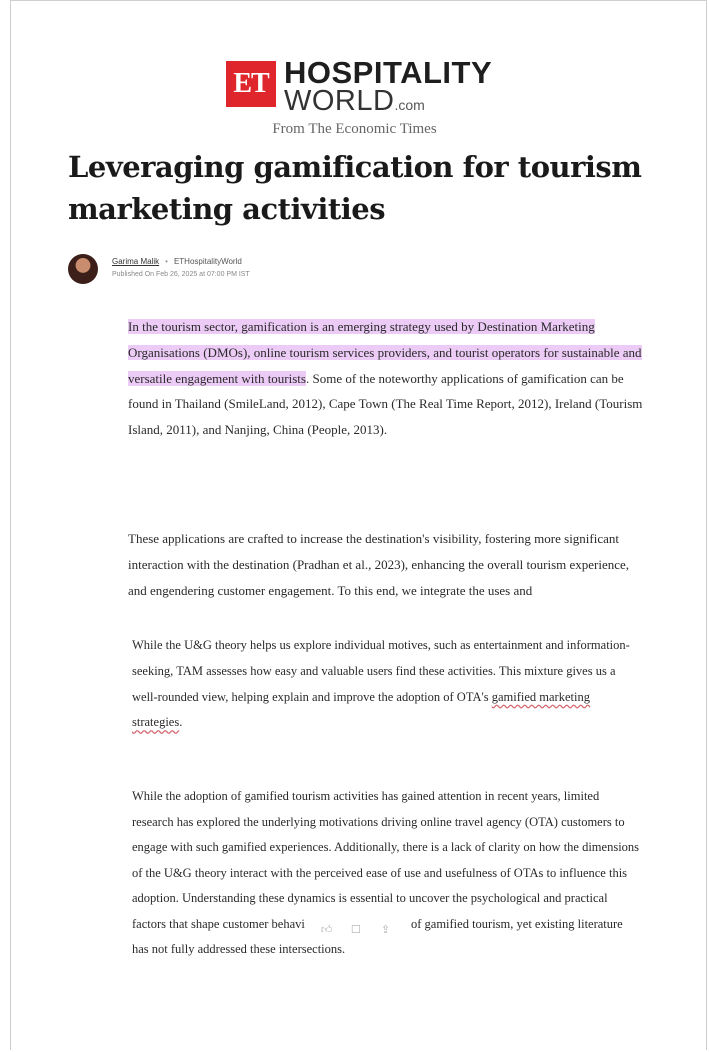 The width and height of the screenshot is (709, 1052). I want to click on tagline: From The Economic Times, so click(354, 129).